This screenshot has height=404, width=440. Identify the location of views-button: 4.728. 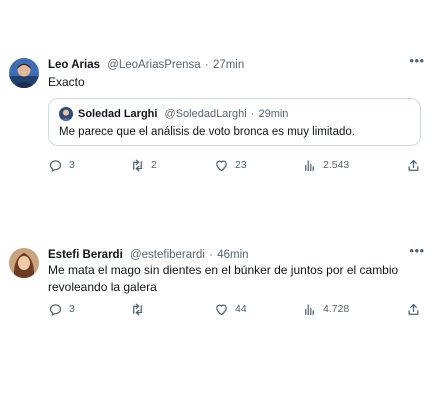
(325, 309).